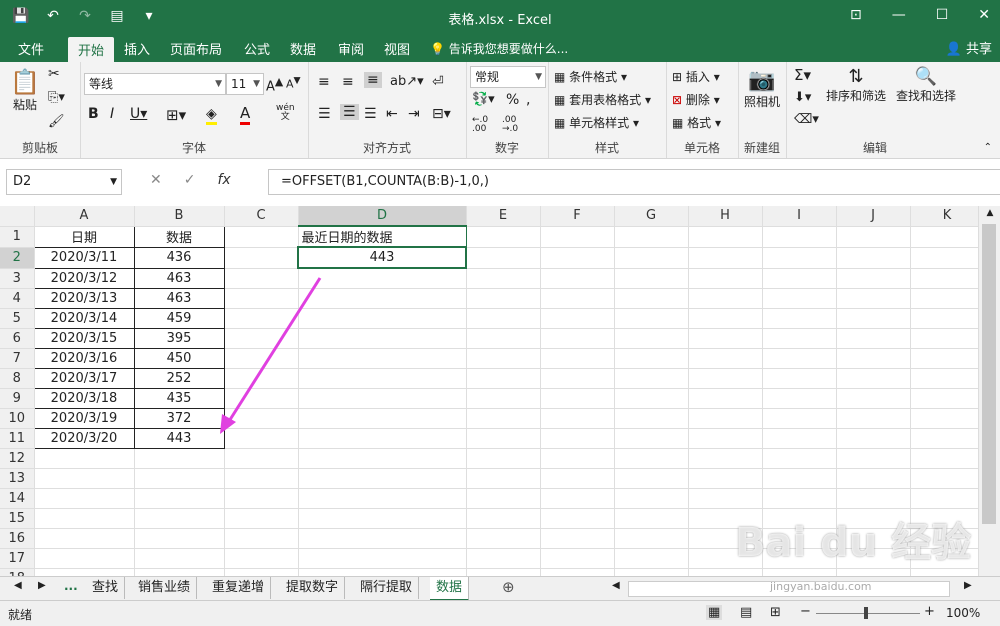 Image resolution: width=1000 pixels, height=626 pixels. Describe the element at coordinates (179, 378) in the screenshot. I see `cell: 252` at that location.